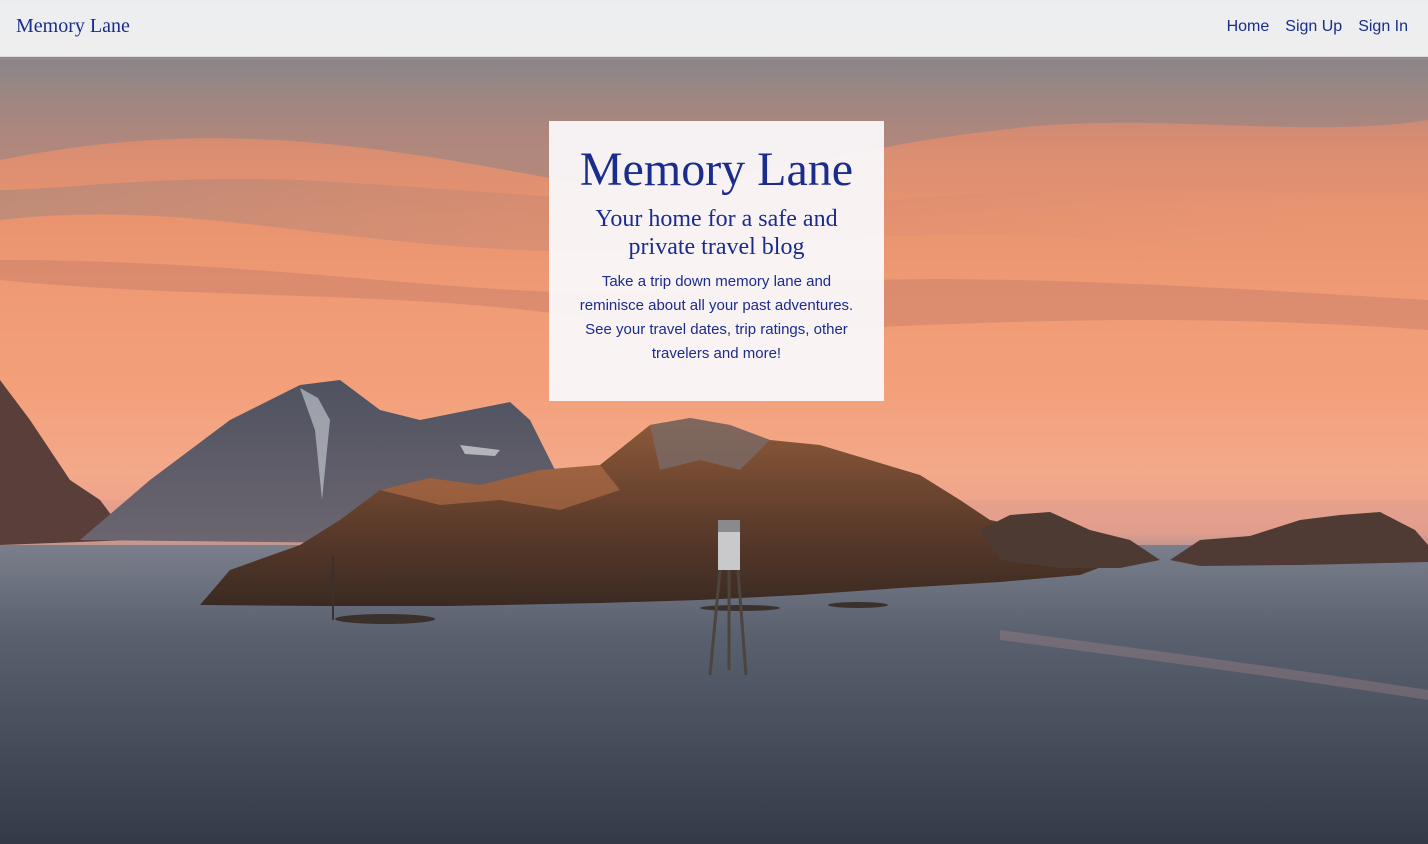 This screenshot has width=1428, height=844. I want to click on brand-logo-link: Memory Lane, so click(73, 26).